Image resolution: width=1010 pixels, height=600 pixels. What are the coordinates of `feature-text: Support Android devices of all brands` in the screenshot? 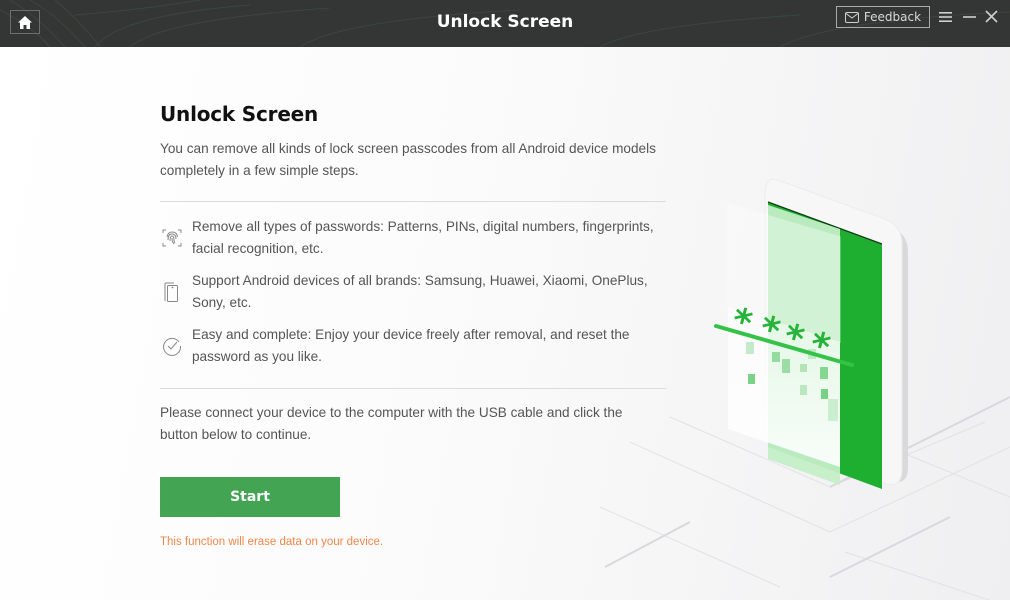 It's located at (420, 291).